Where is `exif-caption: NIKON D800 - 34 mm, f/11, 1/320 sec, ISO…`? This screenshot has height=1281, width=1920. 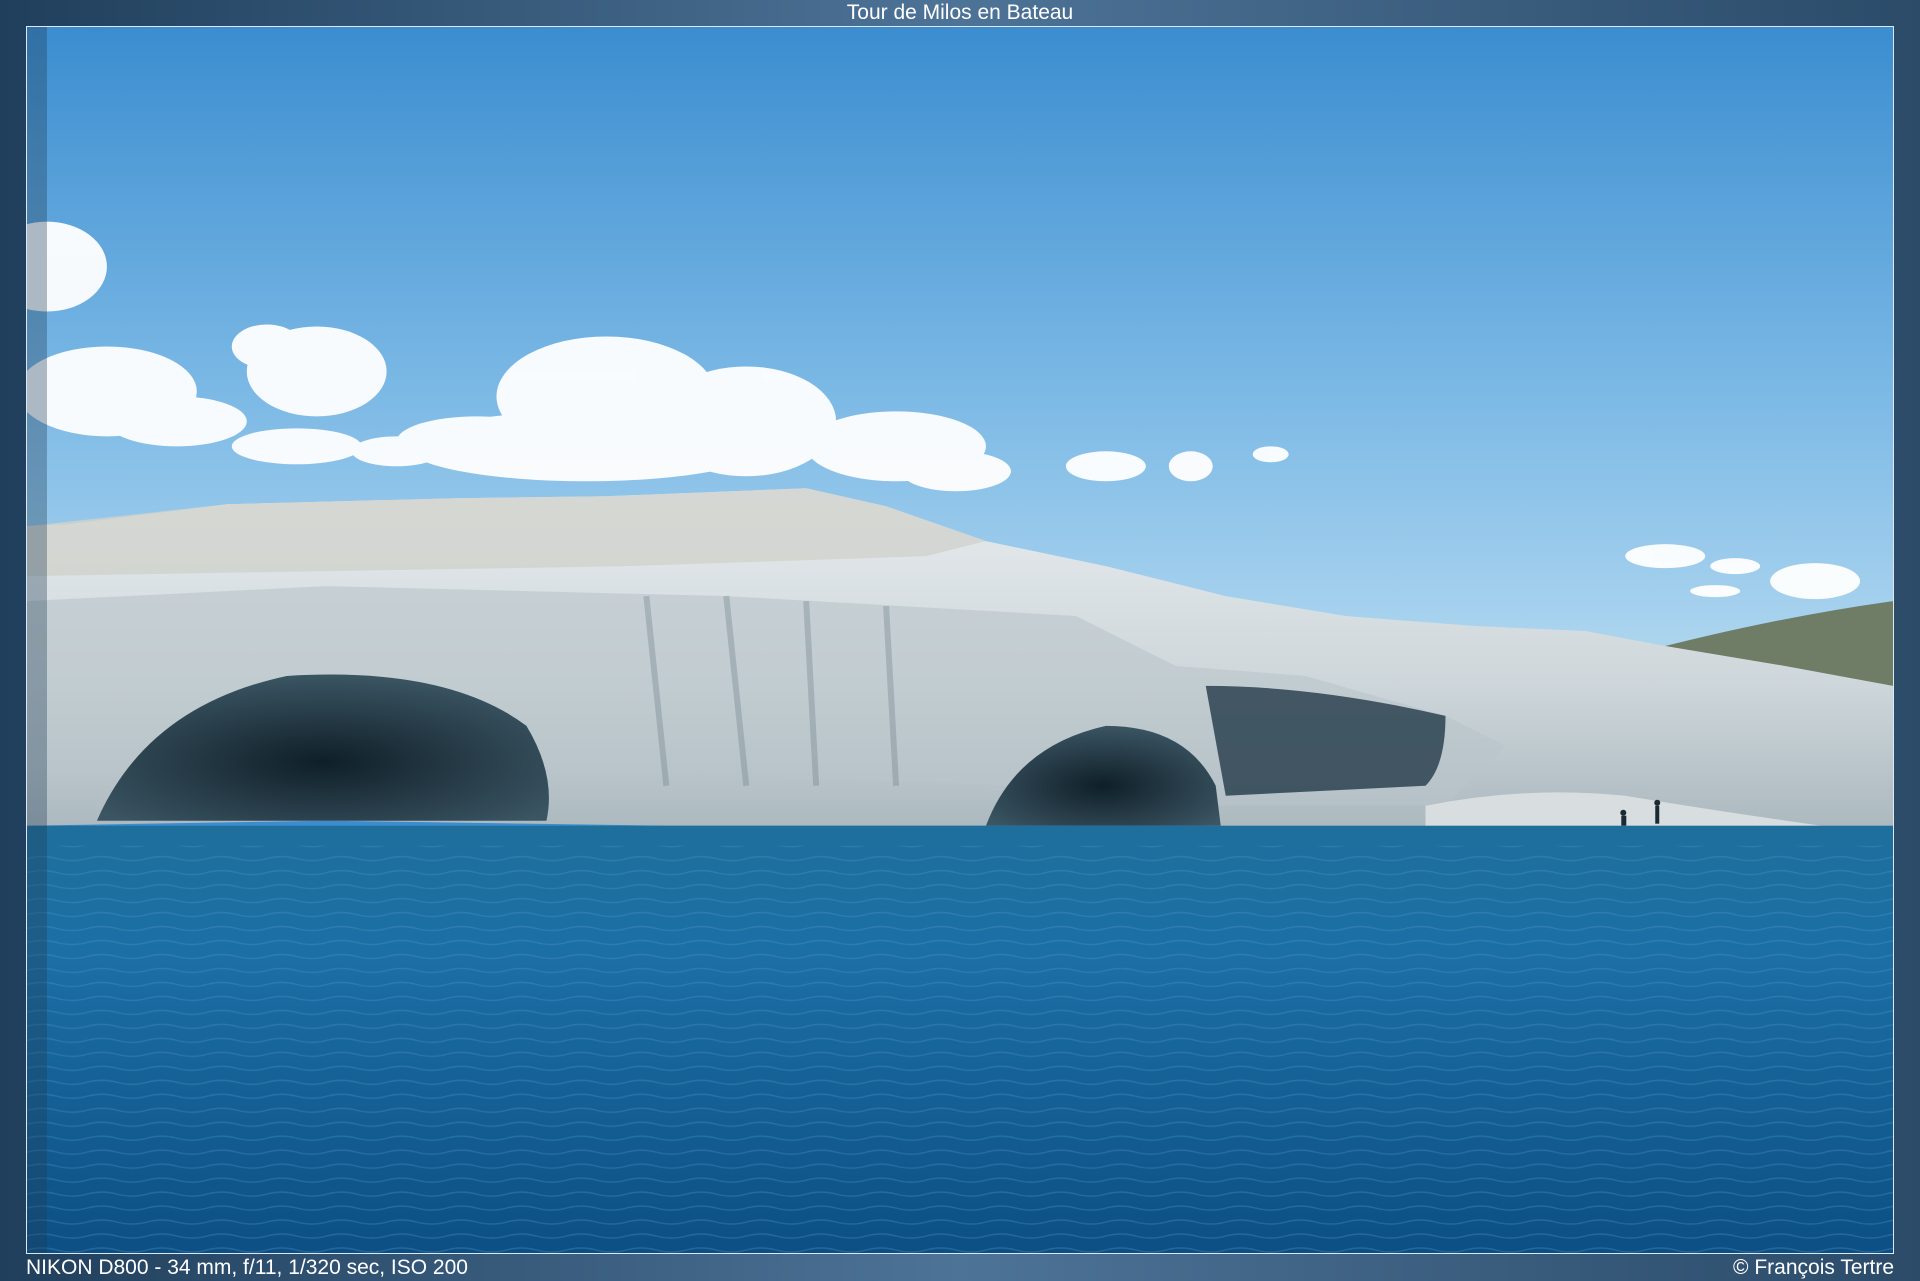
exif-caption: NIKON D800 - 34 mm, f/11, 1/320 sec, ISO… is located at coordinates (247, 1267).